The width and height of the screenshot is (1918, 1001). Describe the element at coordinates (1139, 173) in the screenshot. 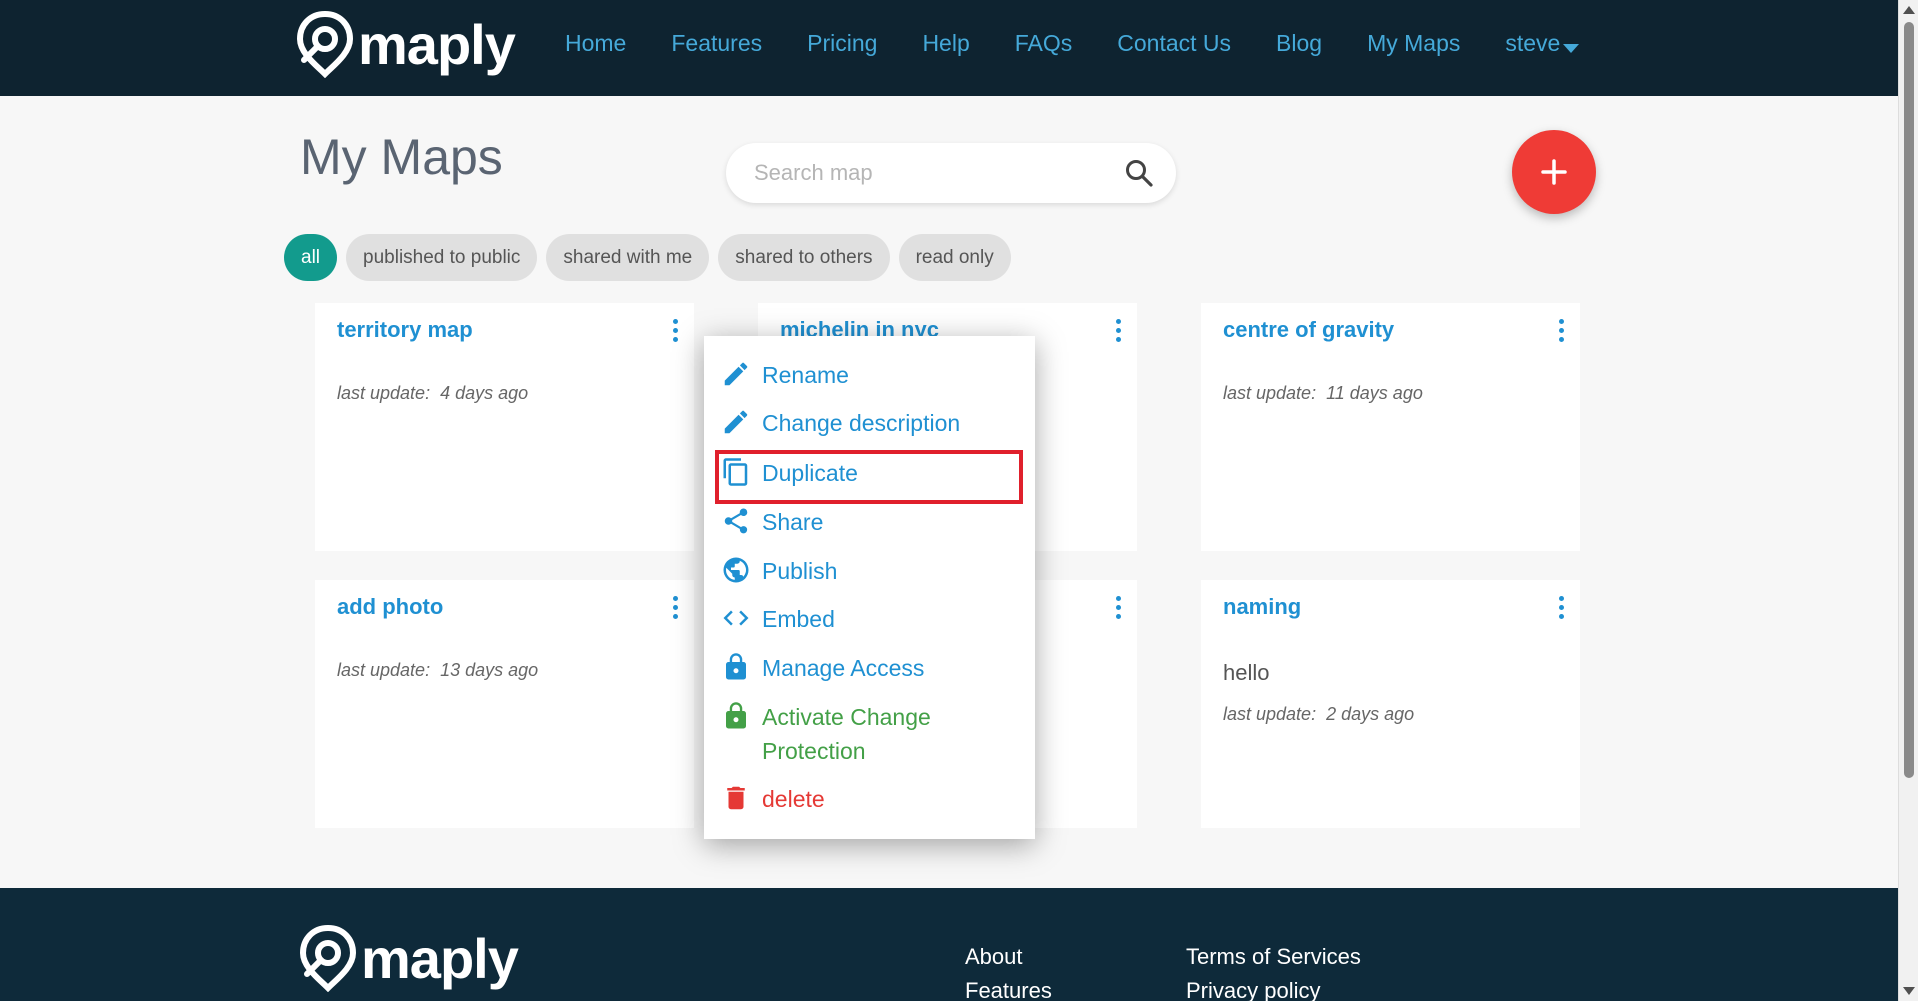

I see `search-icon` at that location.